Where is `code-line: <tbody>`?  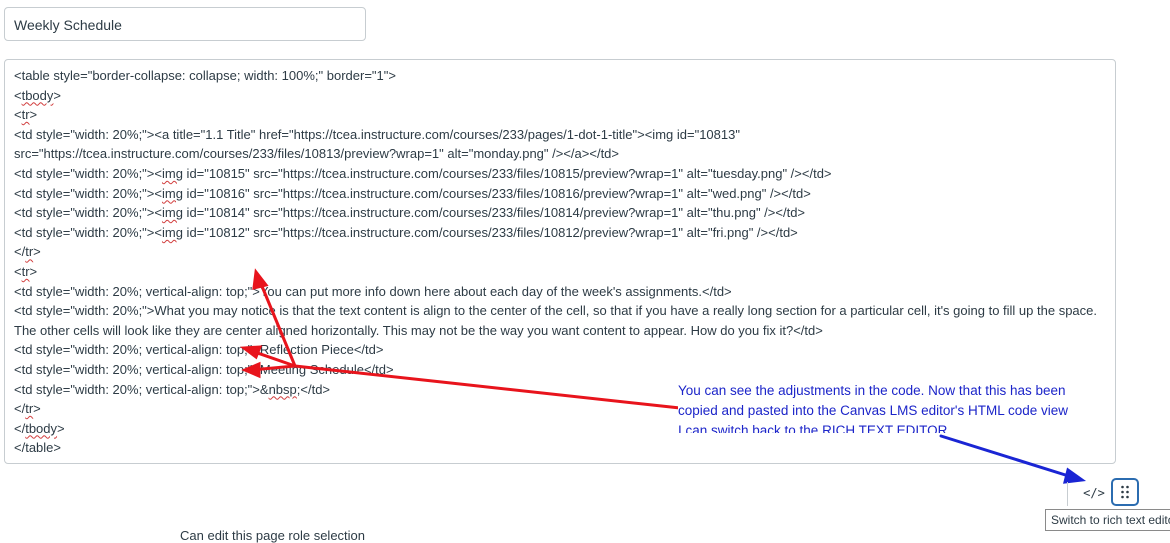
code-line: <tbody> is located at coordinates (560, 96).